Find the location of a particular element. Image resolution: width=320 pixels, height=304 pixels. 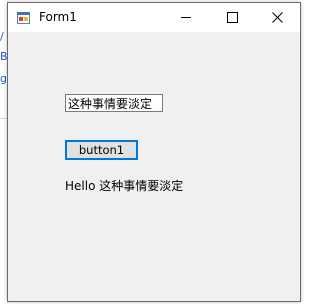

output-label: Hello 这种事情要淡定 is located at coordinates (124, 186).